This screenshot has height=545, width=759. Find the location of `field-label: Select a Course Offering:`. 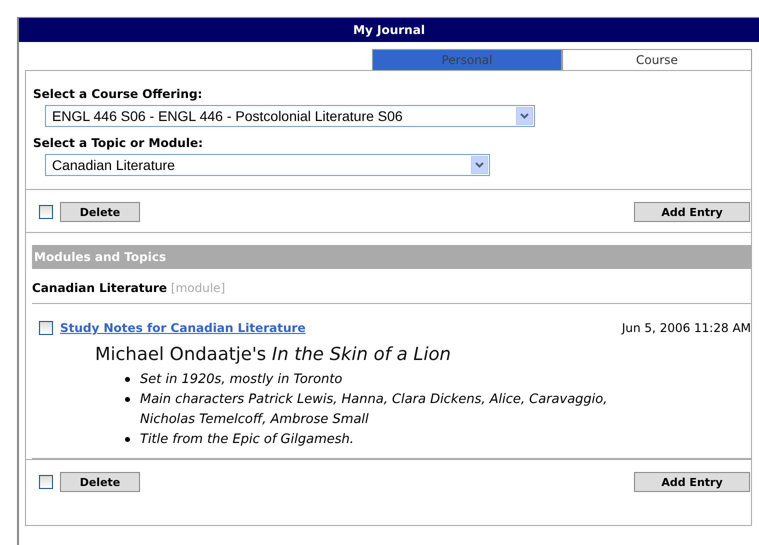

field-label: Select a Course Offering: is located at coordinates (118, 94).